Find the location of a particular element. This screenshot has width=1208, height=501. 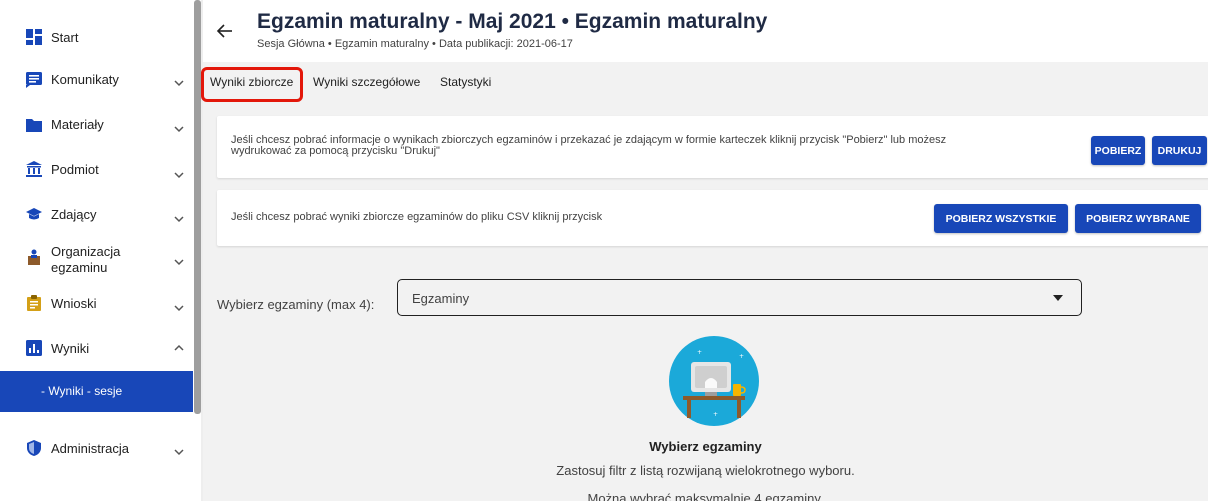

sidebar-item-label: egzaminu is located at coordinates (79, 267).